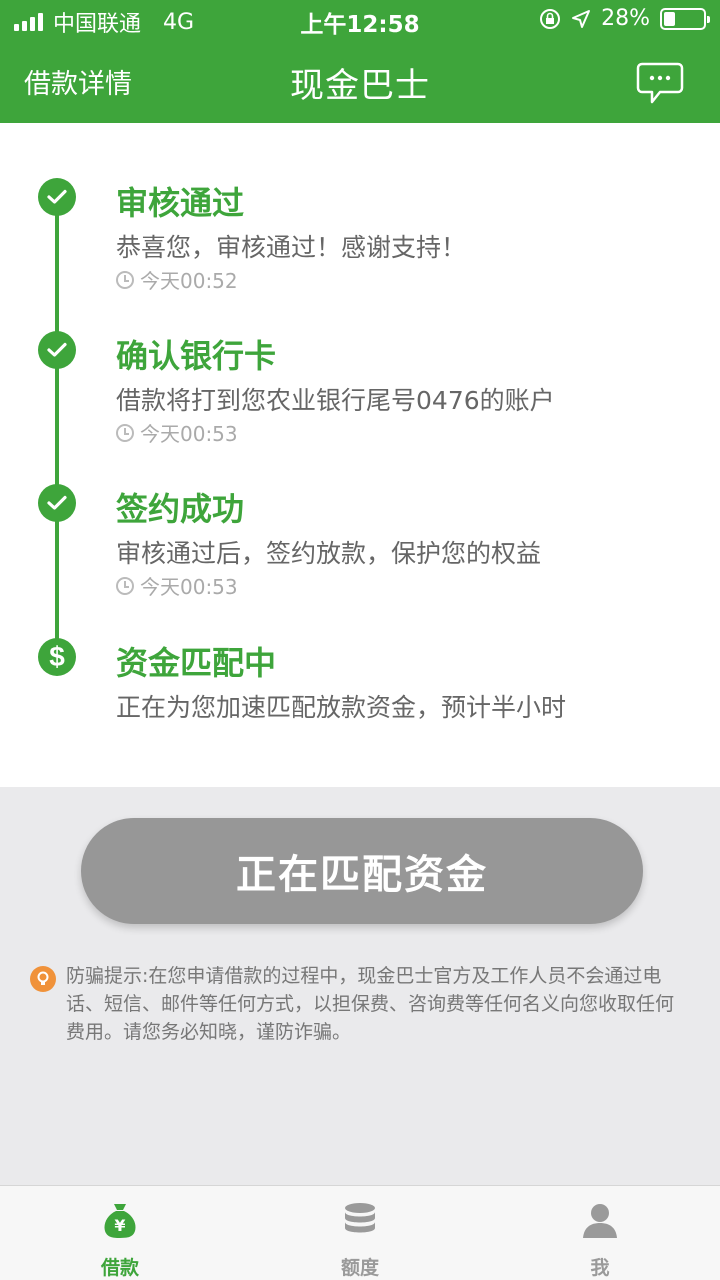 The width and height of the screenshot is (720, 1280). Describe the element at coordinates (685, 18) in the screenshot. I see `battery-icon` at that location.